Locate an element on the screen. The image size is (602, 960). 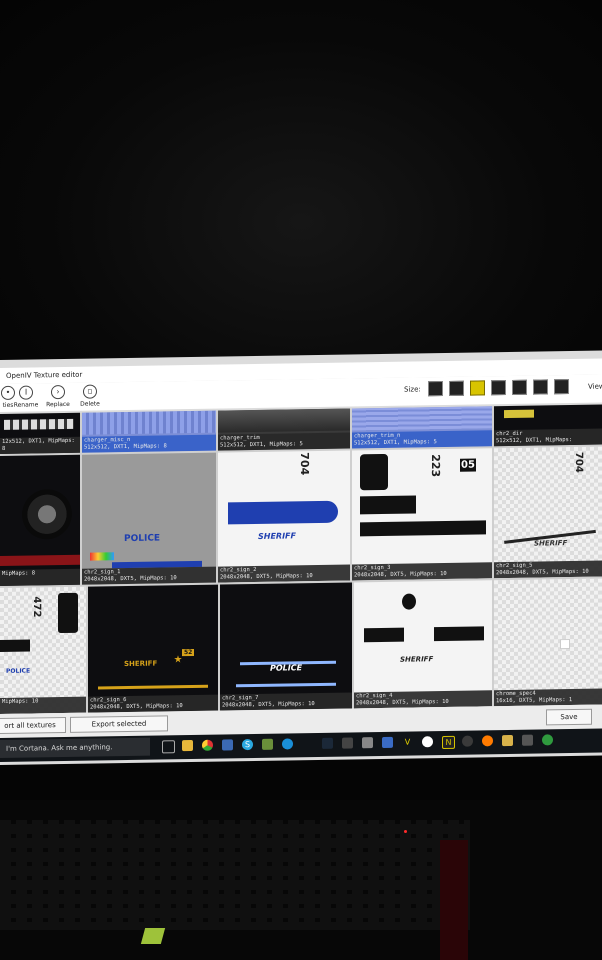
keyboard-led is located at coordinates (405, 831).